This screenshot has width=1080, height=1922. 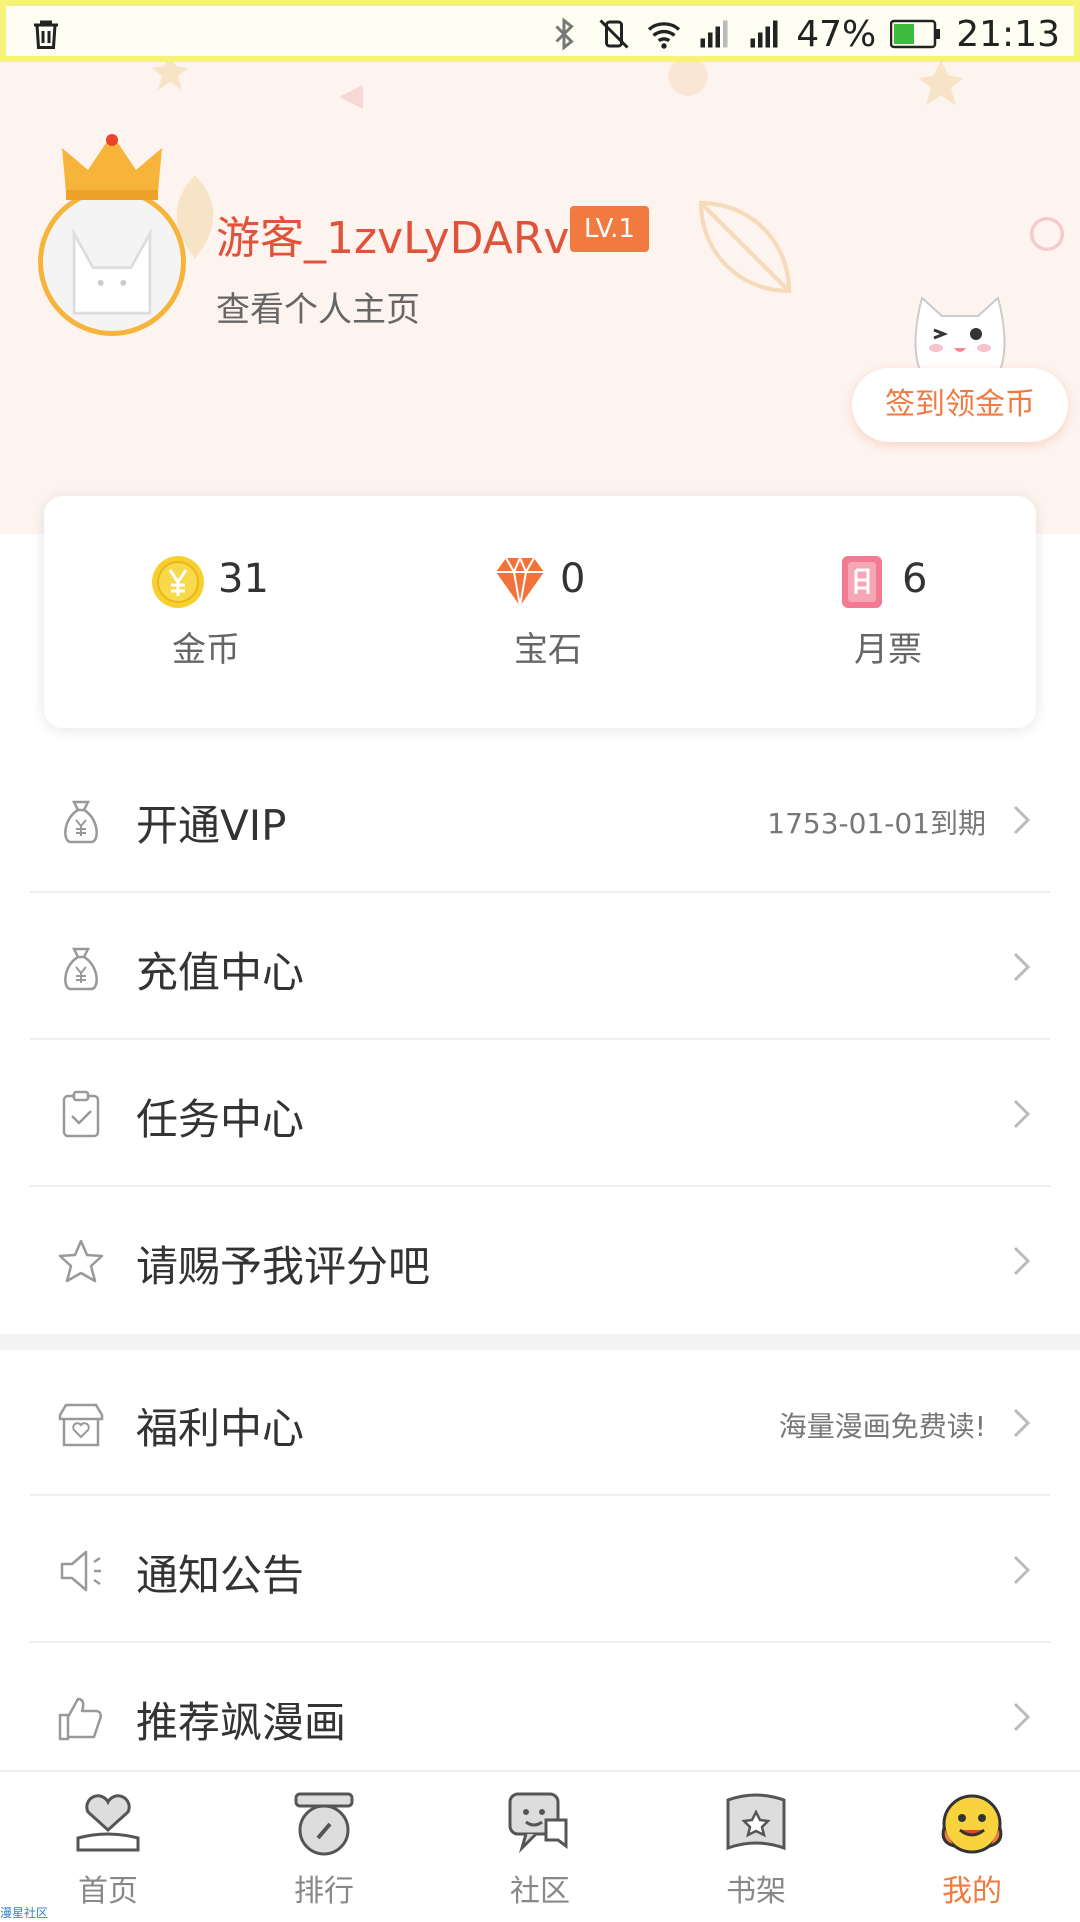 I want to click on clock: 21:13, so click(x=1008, y=34).